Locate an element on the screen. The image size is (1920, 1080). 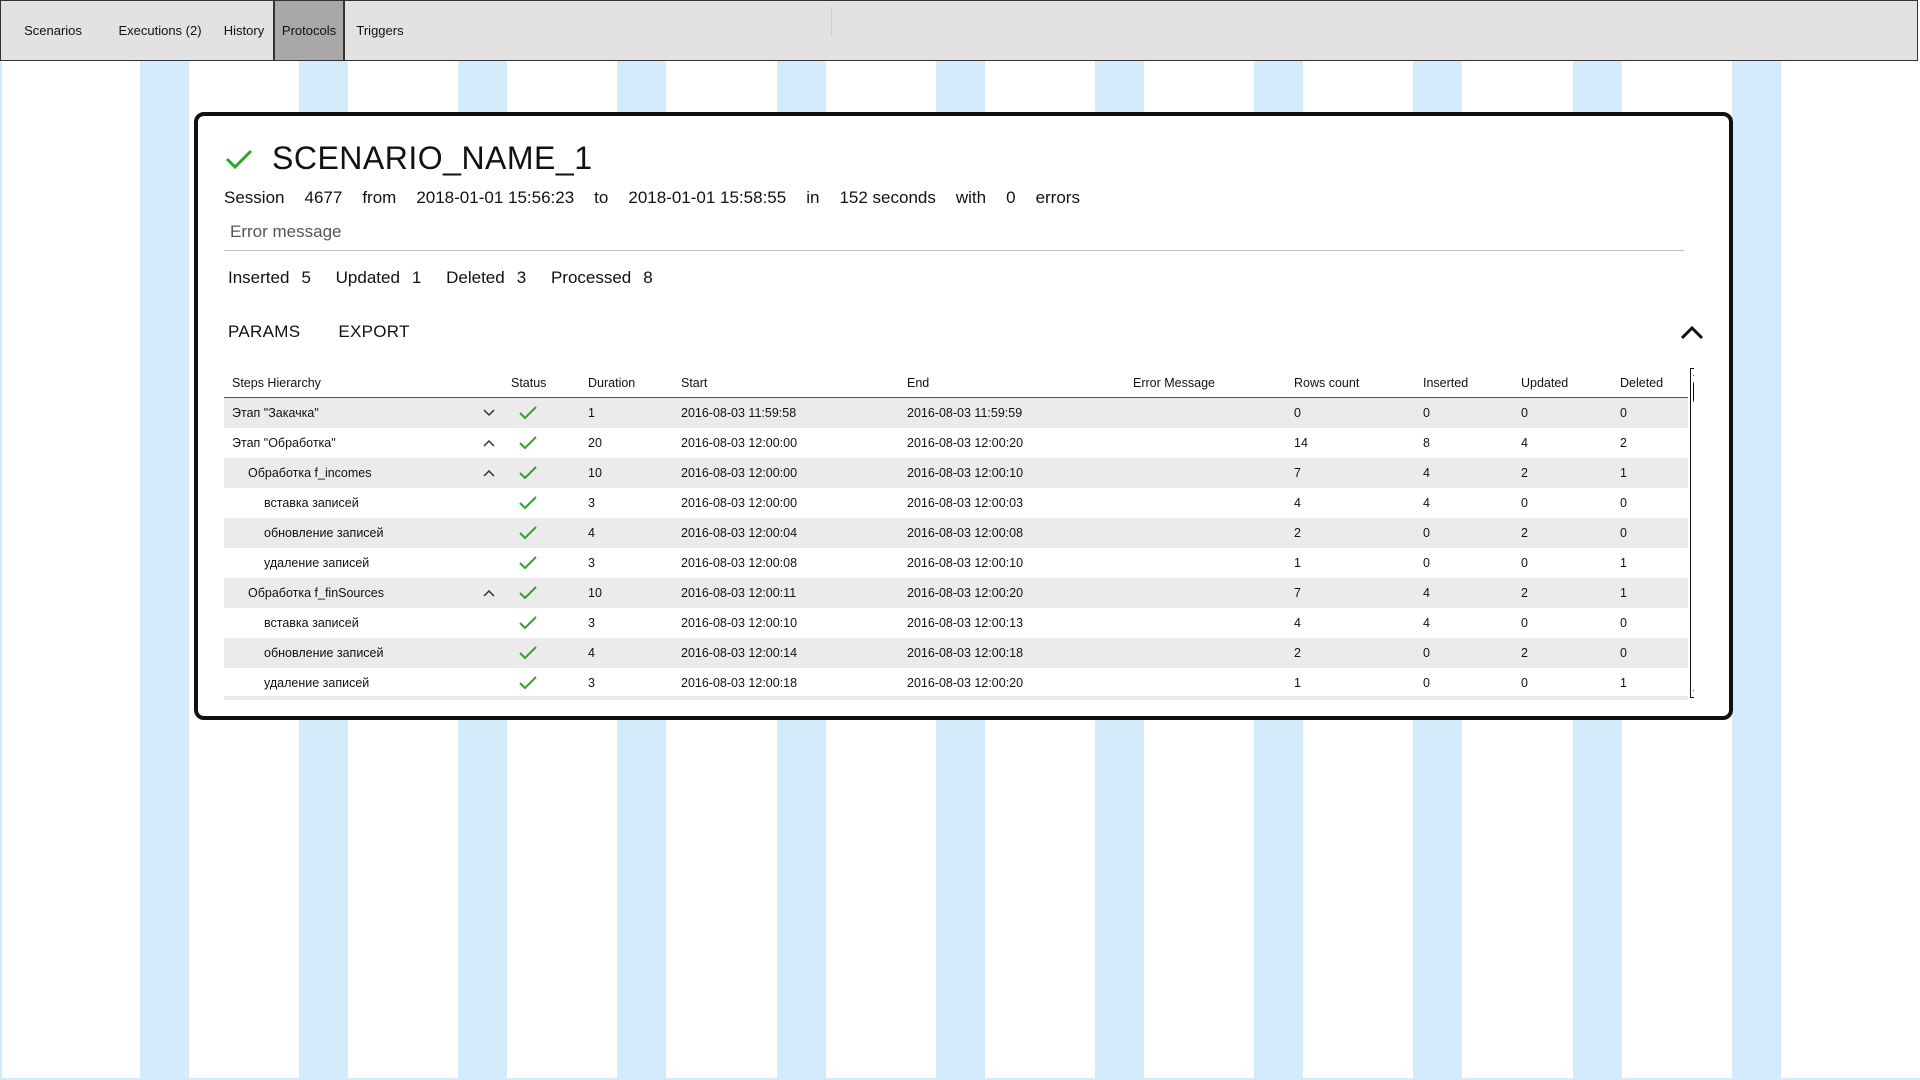
errors-label: errors is located at coordinates (1057, 197).